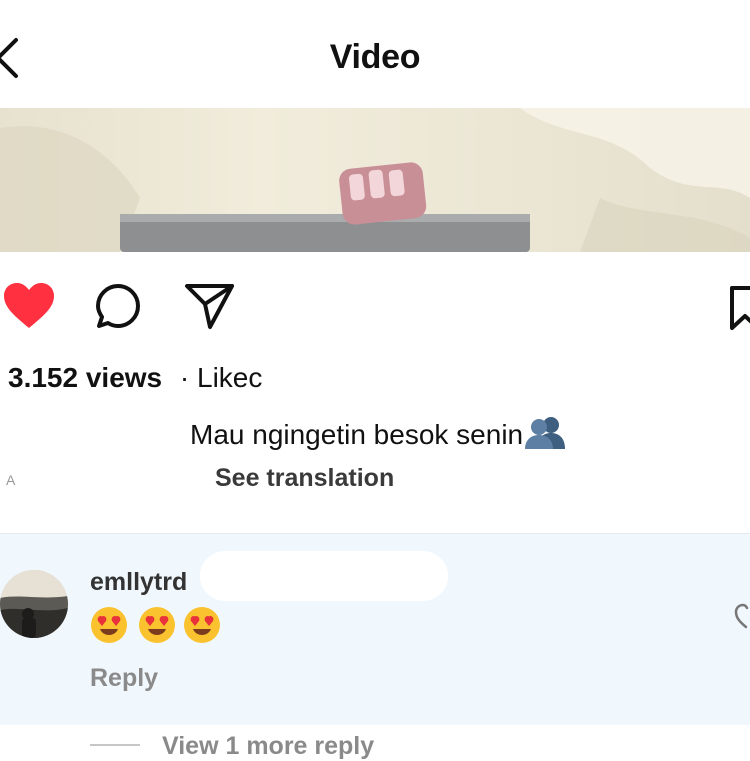 Image resolution: width=750 pixels, height=761 pixels. What do you see at coordinates (268, 746) in the screenshot?
I see `view-more-replies-link: View 1 more reply` at bounding box center [268, 746].